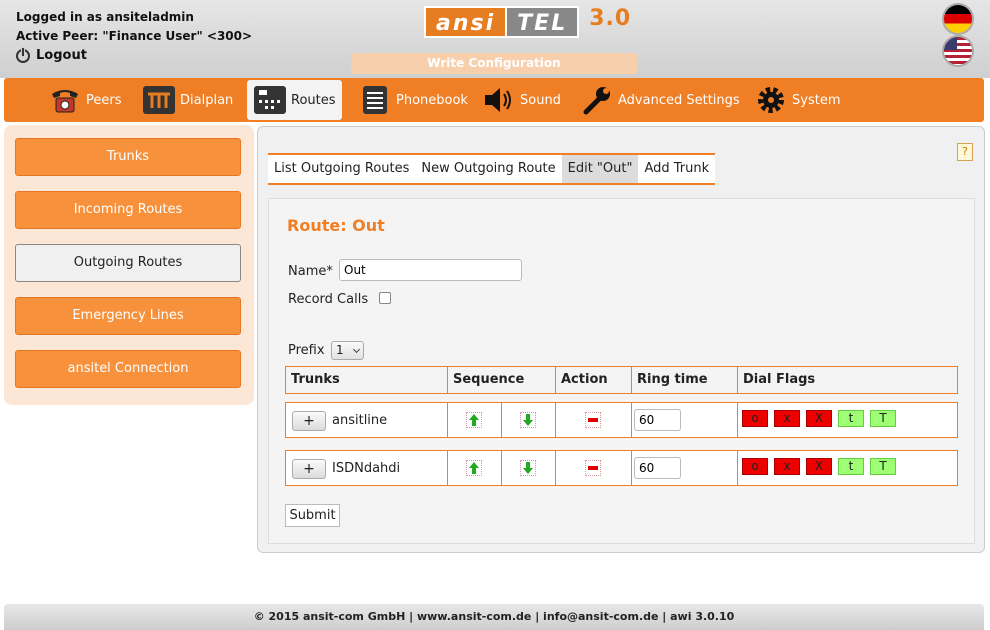 This screenshot has width=990, height=630. I want to click on nav-routes: Routes, so click(294, 100).